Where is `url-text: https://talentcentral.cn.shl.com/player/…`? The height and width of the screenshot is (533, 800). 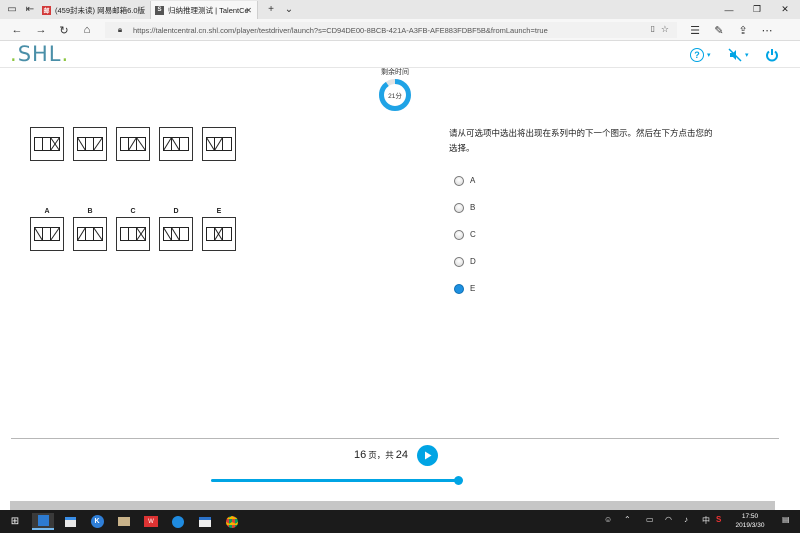
url-text: https://talentcentral.cn.shl.com/player/… is located at coordinates (340, 30).